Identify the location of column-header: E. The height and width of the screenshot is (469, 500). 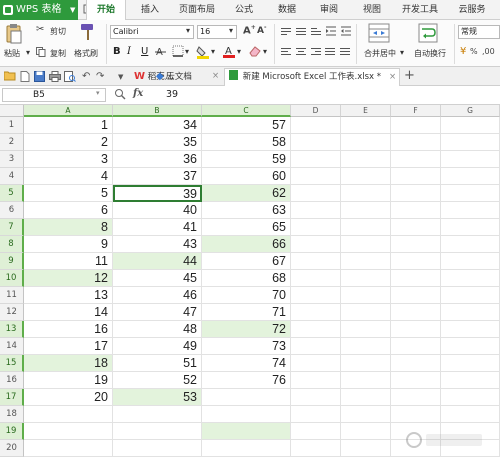
(366, 111).